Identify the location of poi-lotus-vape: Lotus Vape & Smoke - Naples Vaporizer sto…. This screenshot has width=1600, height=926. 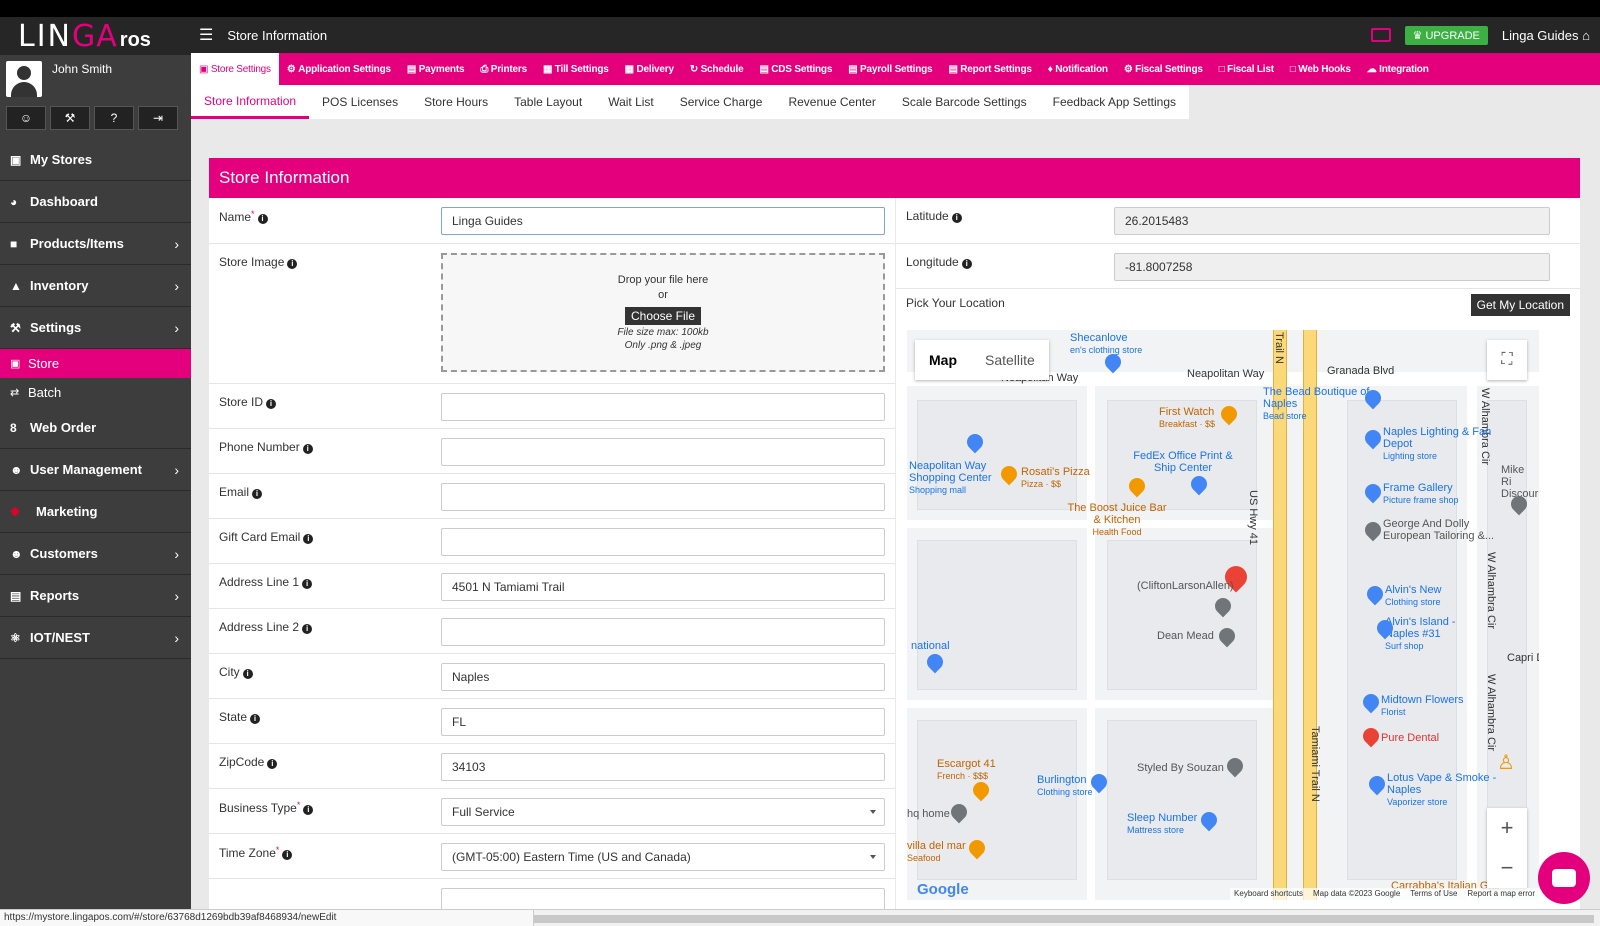
(1442, 790).